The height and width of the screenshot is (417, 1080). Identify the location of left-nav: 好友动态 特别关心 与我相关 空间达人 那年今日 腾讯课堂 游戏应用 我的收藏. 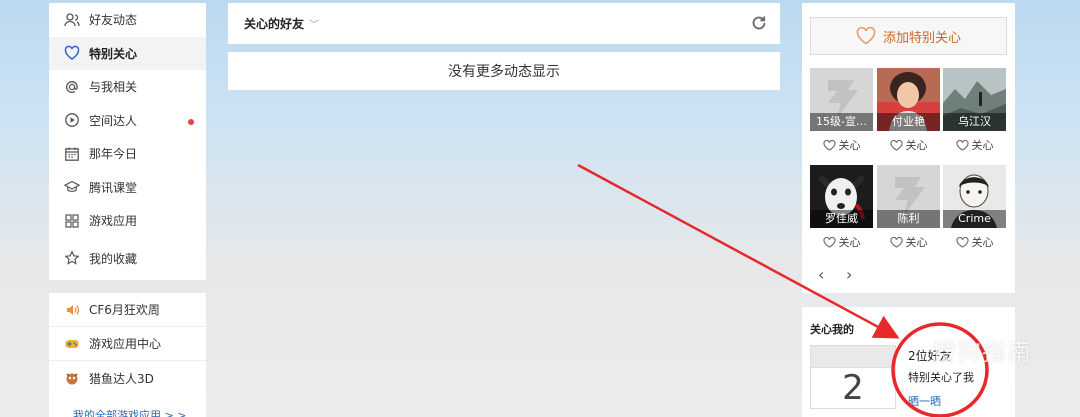
(127, 141).